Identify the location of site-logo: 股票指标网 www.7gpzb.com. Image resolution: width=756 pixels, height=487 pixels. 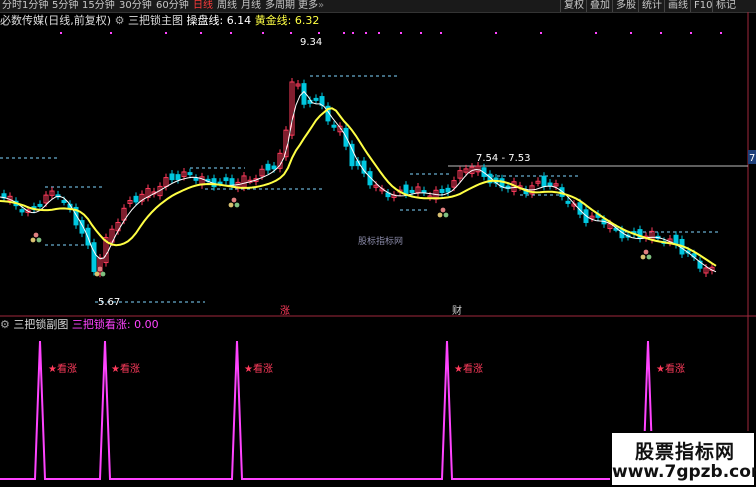
(683, 459).